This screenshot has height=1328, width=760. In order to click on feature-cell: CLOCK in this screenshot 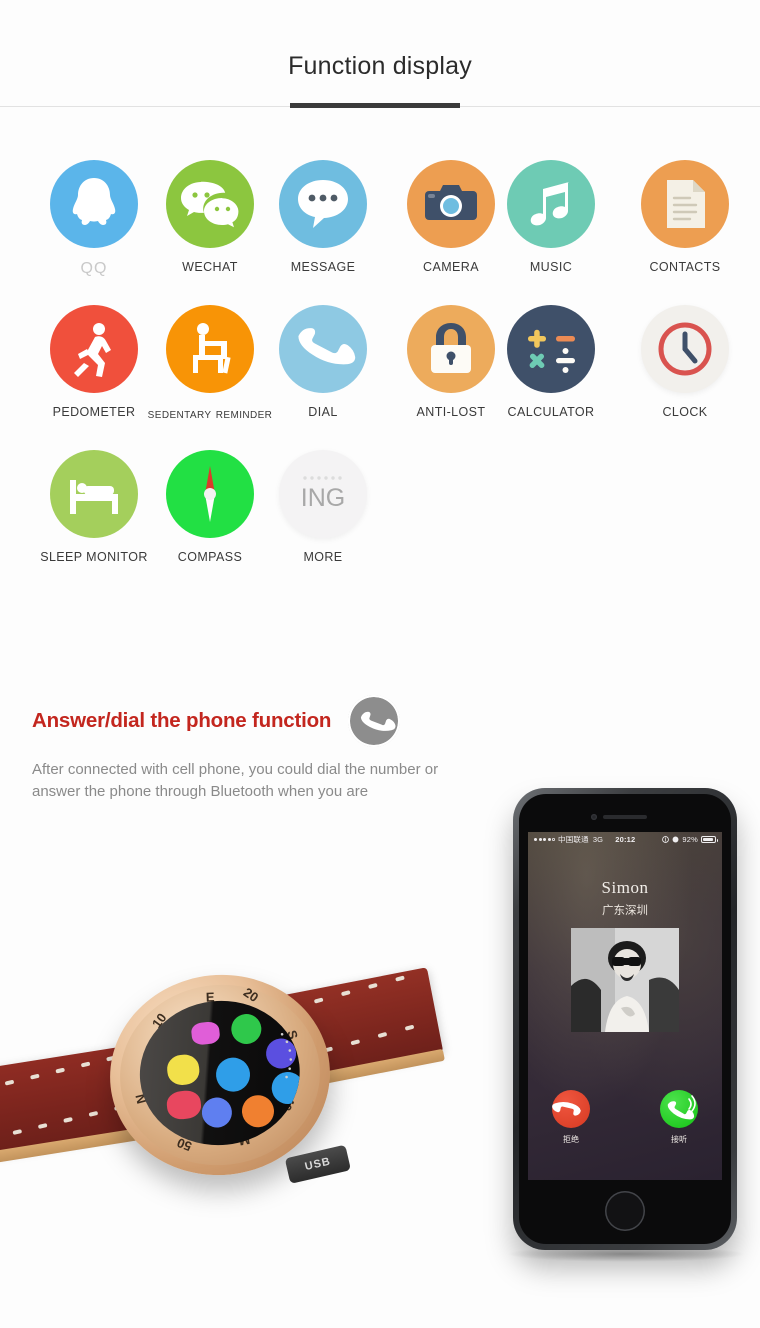, I will do `click(685, 362)`.